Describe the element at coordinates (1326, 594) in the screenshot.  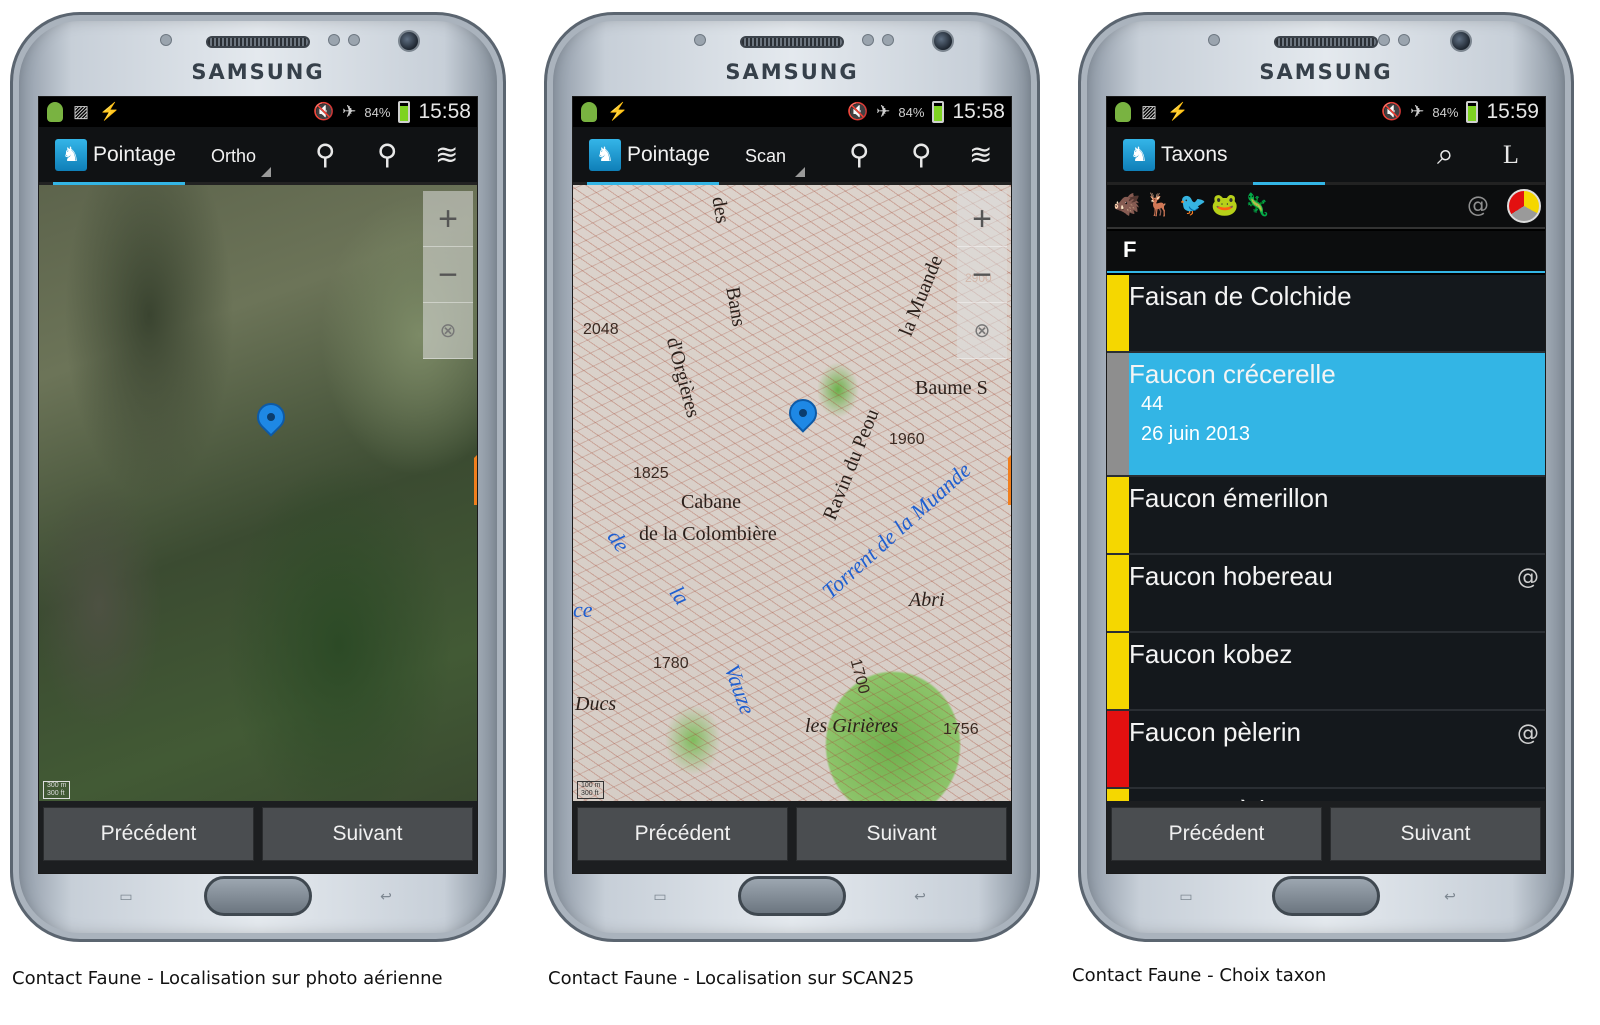
I see `list-item: Faucon hobereau @` at that location.